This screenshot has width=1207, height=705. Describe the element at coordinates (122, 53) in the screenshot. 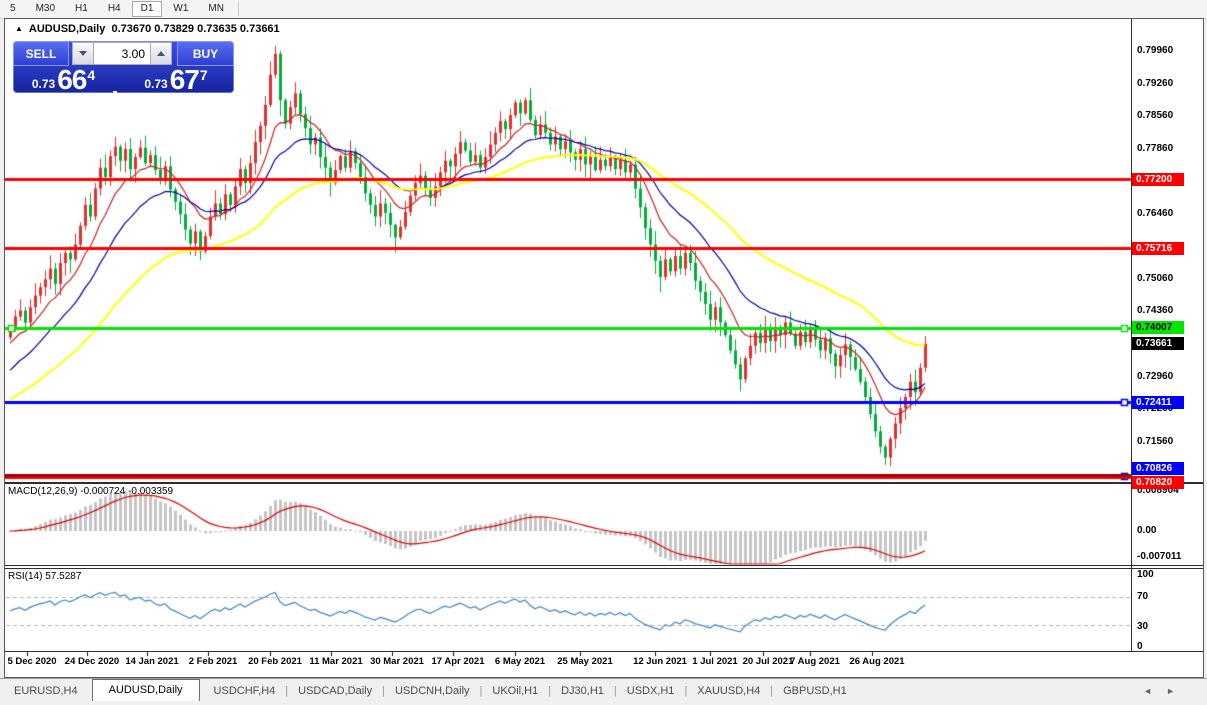

I see `lot-size-input` at that location.